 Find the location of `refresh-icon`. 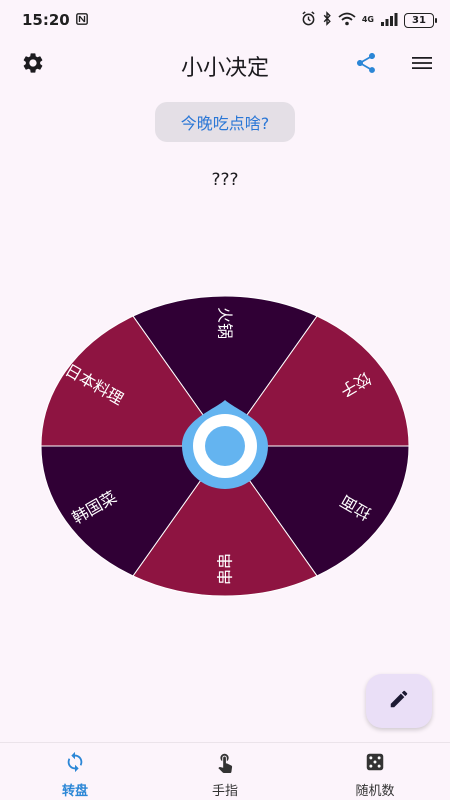

refresh-icon is located at coordinates (75, 764).